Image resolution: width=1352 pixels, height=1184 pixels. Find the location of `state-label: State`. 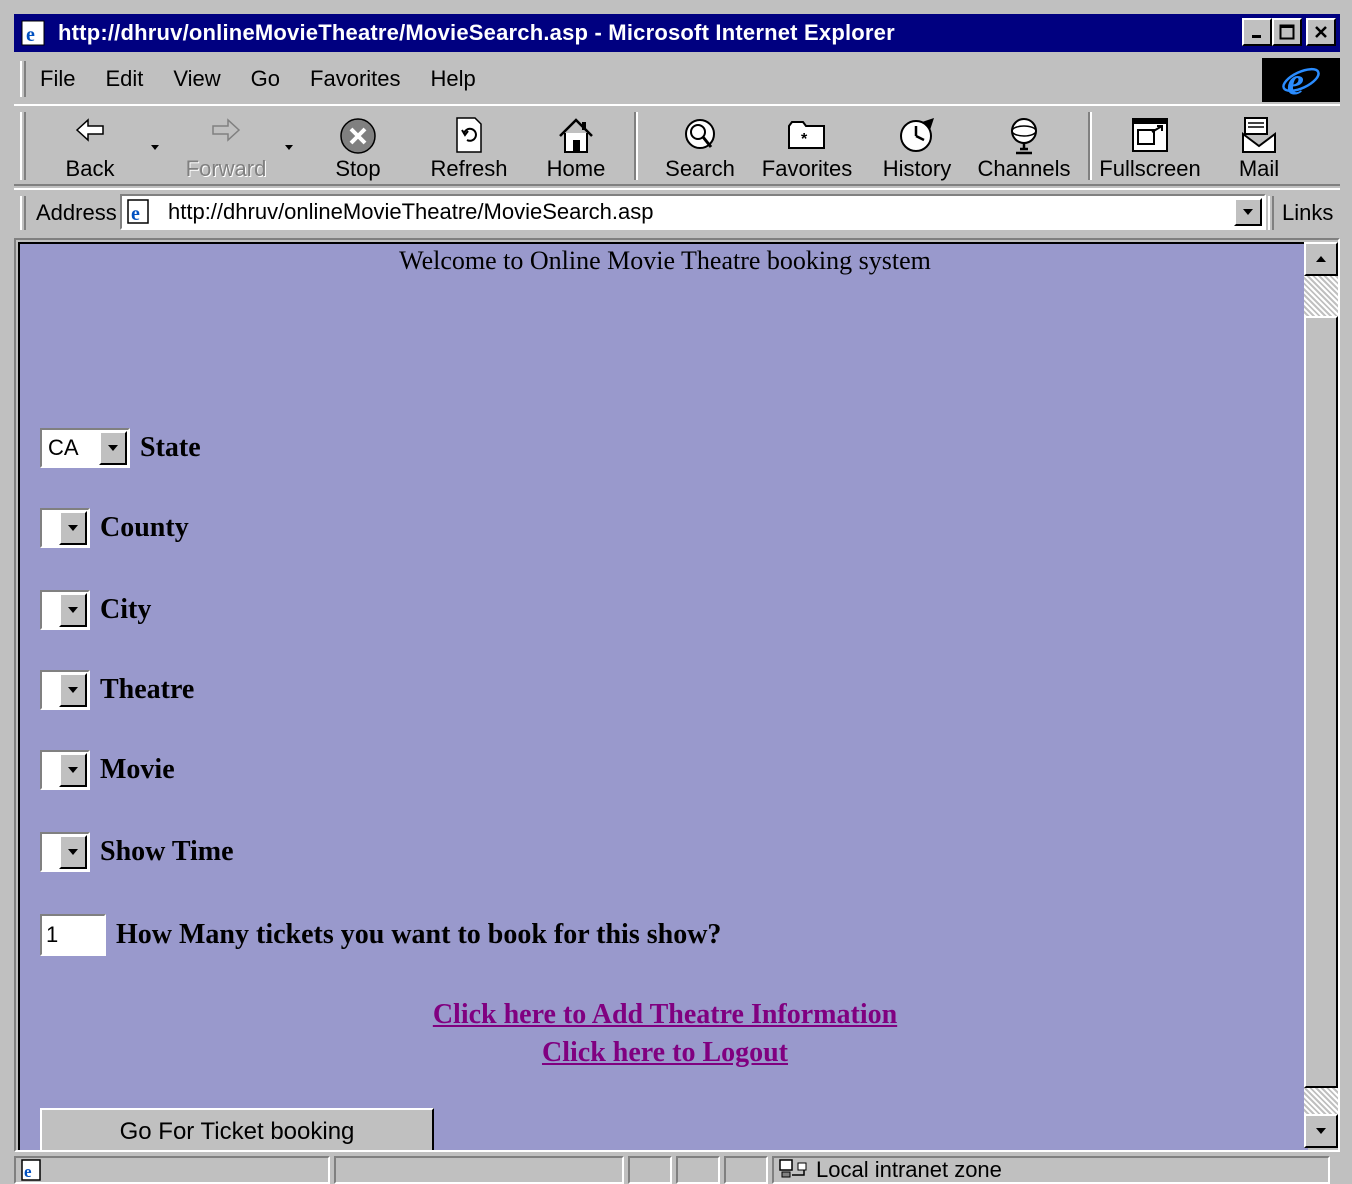

state-label: State is located at coordinates (170, 447).